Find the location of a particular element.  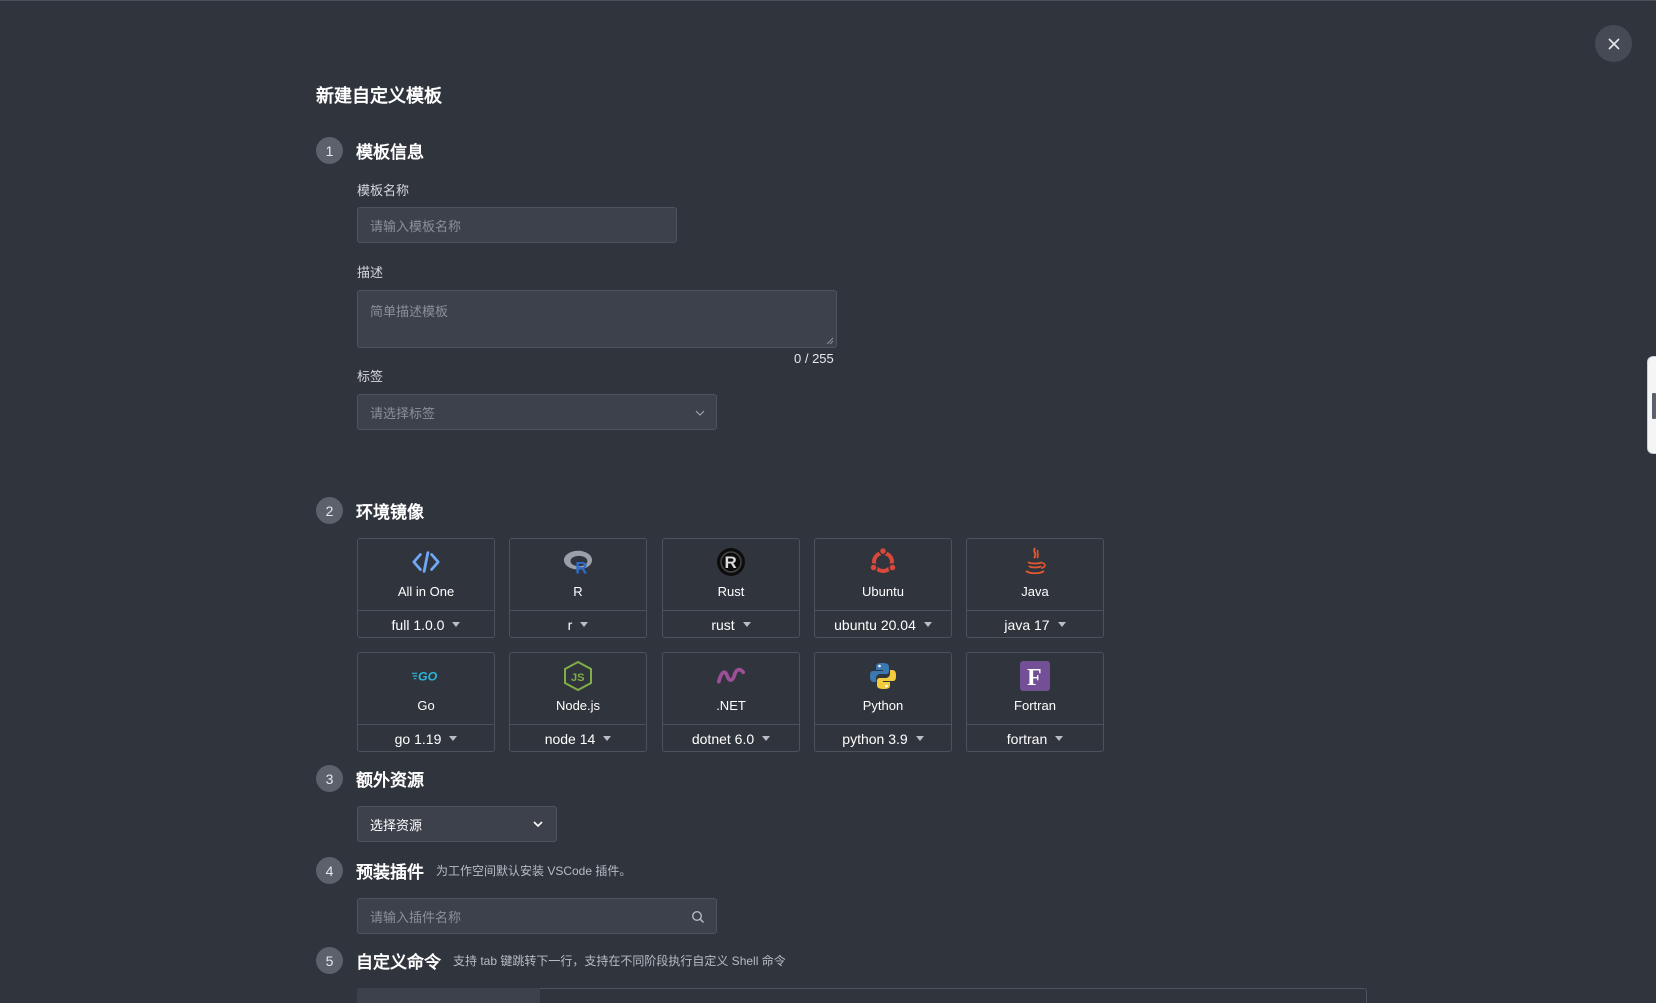

top-border is located at coordinates (828, 0).